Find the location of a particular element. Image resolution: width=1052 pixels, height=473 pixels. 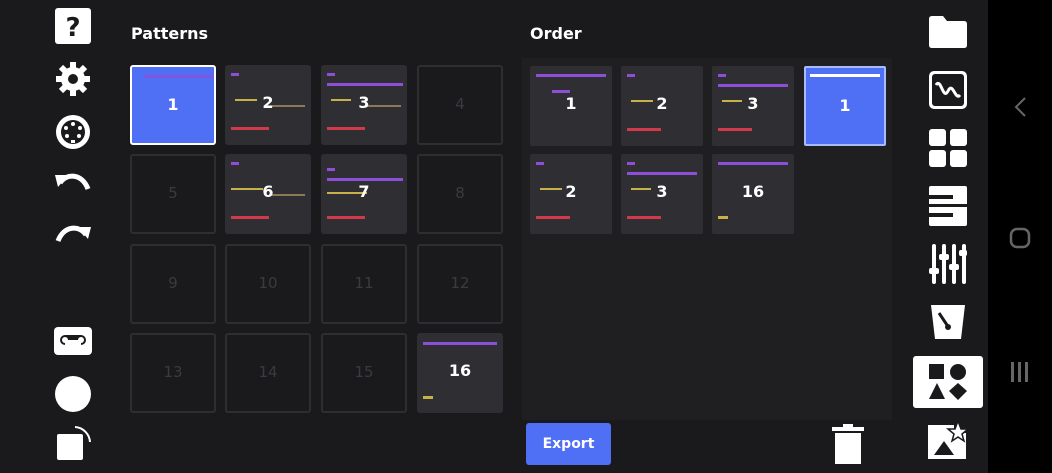

sliders-icon is located at coordinates (948, 264).